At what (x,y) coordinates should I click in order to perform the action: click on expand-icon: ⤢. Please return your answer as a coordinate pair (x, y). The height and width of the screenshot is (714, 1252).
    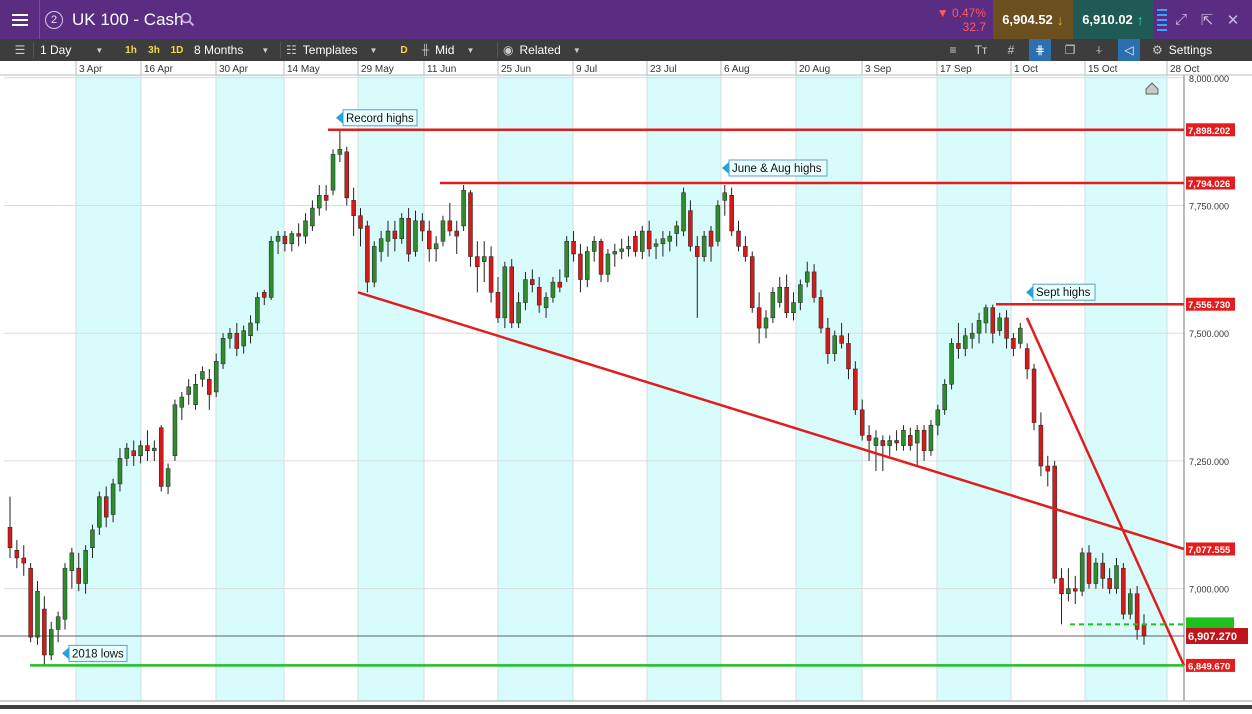
    Looking at the image, I should click on (1181, 19).